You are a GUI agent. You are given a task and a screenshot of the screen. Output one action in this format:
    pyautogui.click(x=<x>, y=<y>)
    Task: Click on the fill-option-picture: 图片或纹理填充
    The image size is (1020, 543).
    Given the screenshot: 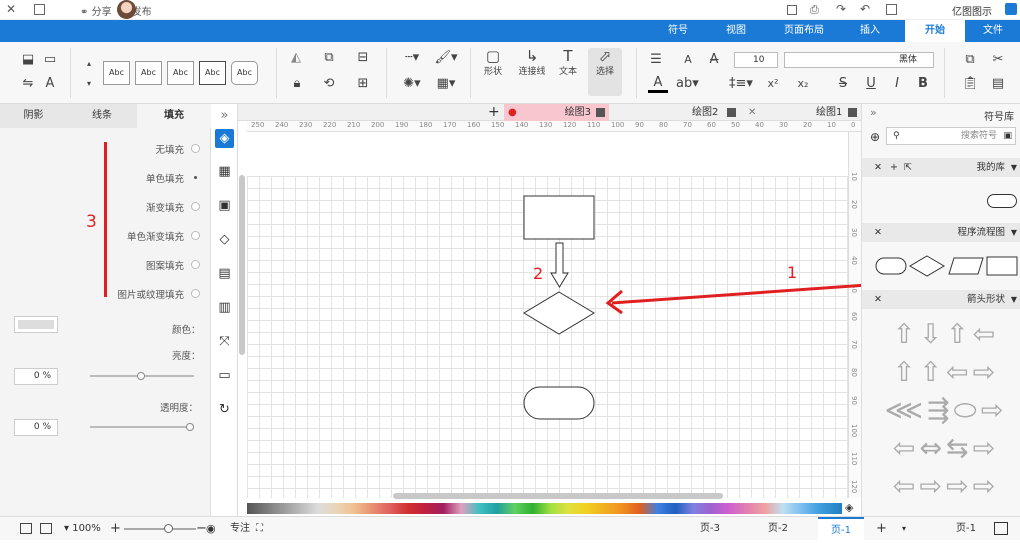 What is the action you would take?
    pyautogui.click(x=156, y=294)
    